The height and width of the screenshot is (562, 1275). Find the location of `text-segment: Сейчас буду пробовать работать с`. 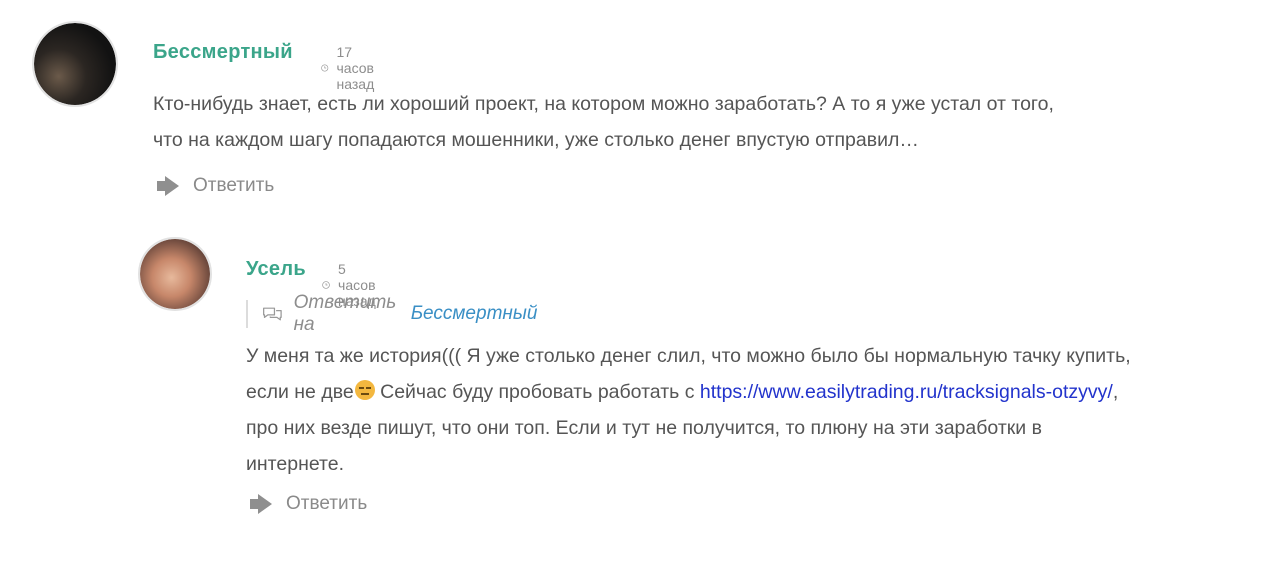

text-segment: Сейчас буду пробовать работать с is located at coordinates (537, 392).